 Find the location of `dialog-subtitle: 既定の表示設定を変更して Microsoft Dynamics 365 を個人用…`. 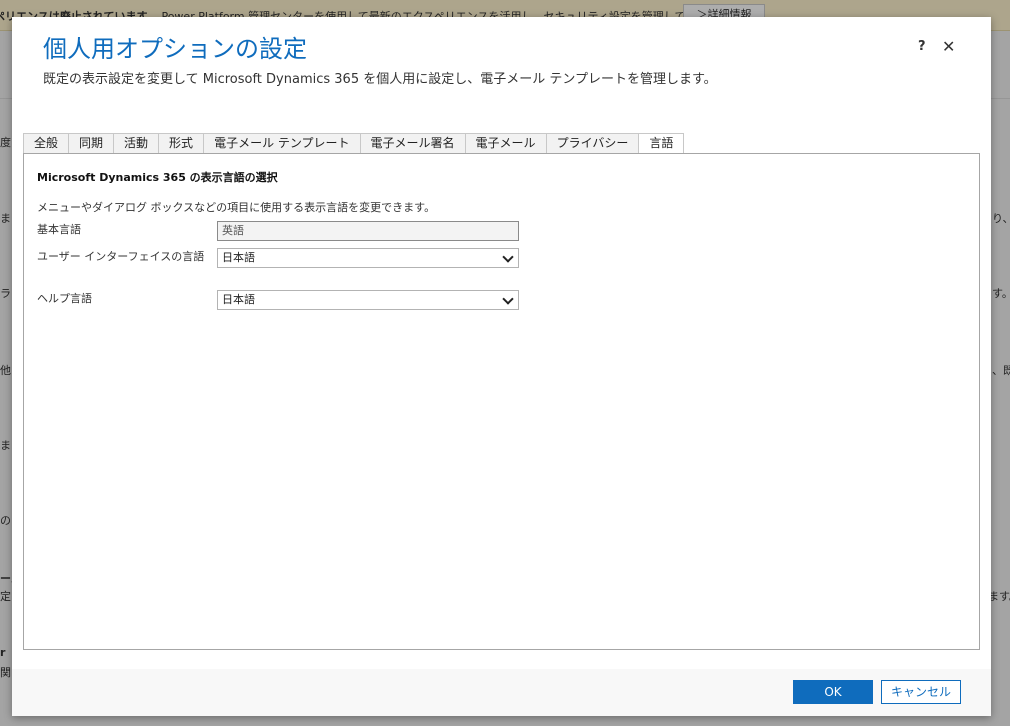

dialog-subtitle: 既定の表示設定を変更して Microsoft Dynamics 365 を個人用… is located at coordinates (380, 79).